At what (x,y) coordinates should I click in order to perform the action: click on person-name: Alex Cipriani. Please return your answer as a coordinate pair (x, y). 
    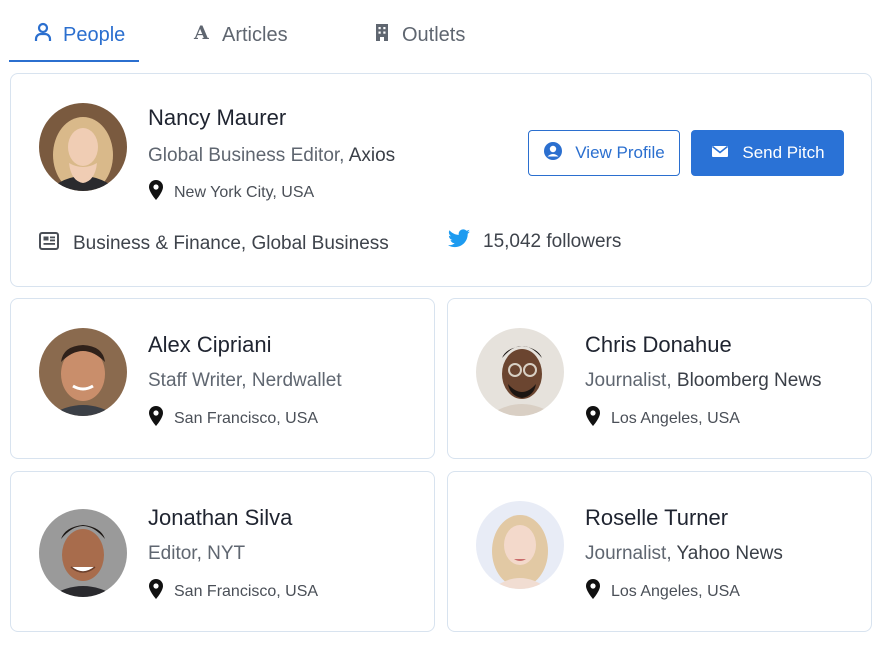
    Looking at the image, I should click on (210, 345).